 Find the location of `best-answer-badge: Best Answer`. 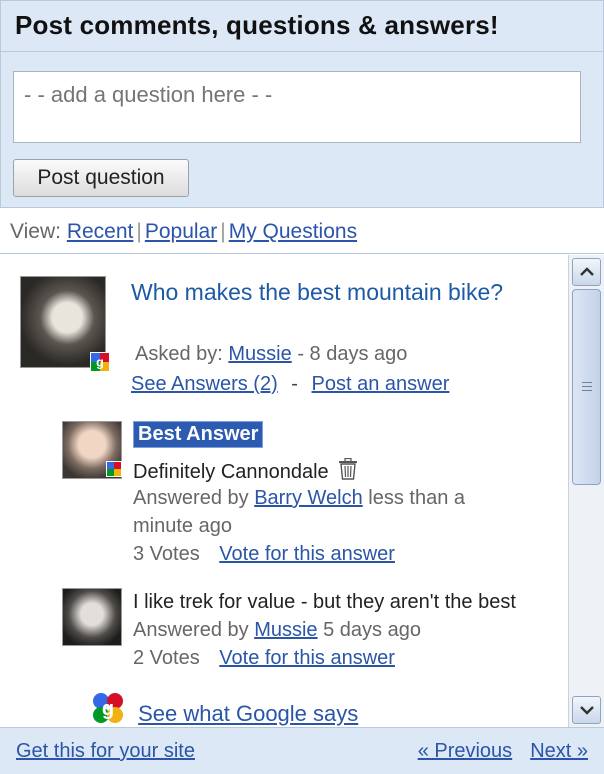

best-answer-badge: Best Answer is located at coordinates (198, 434).